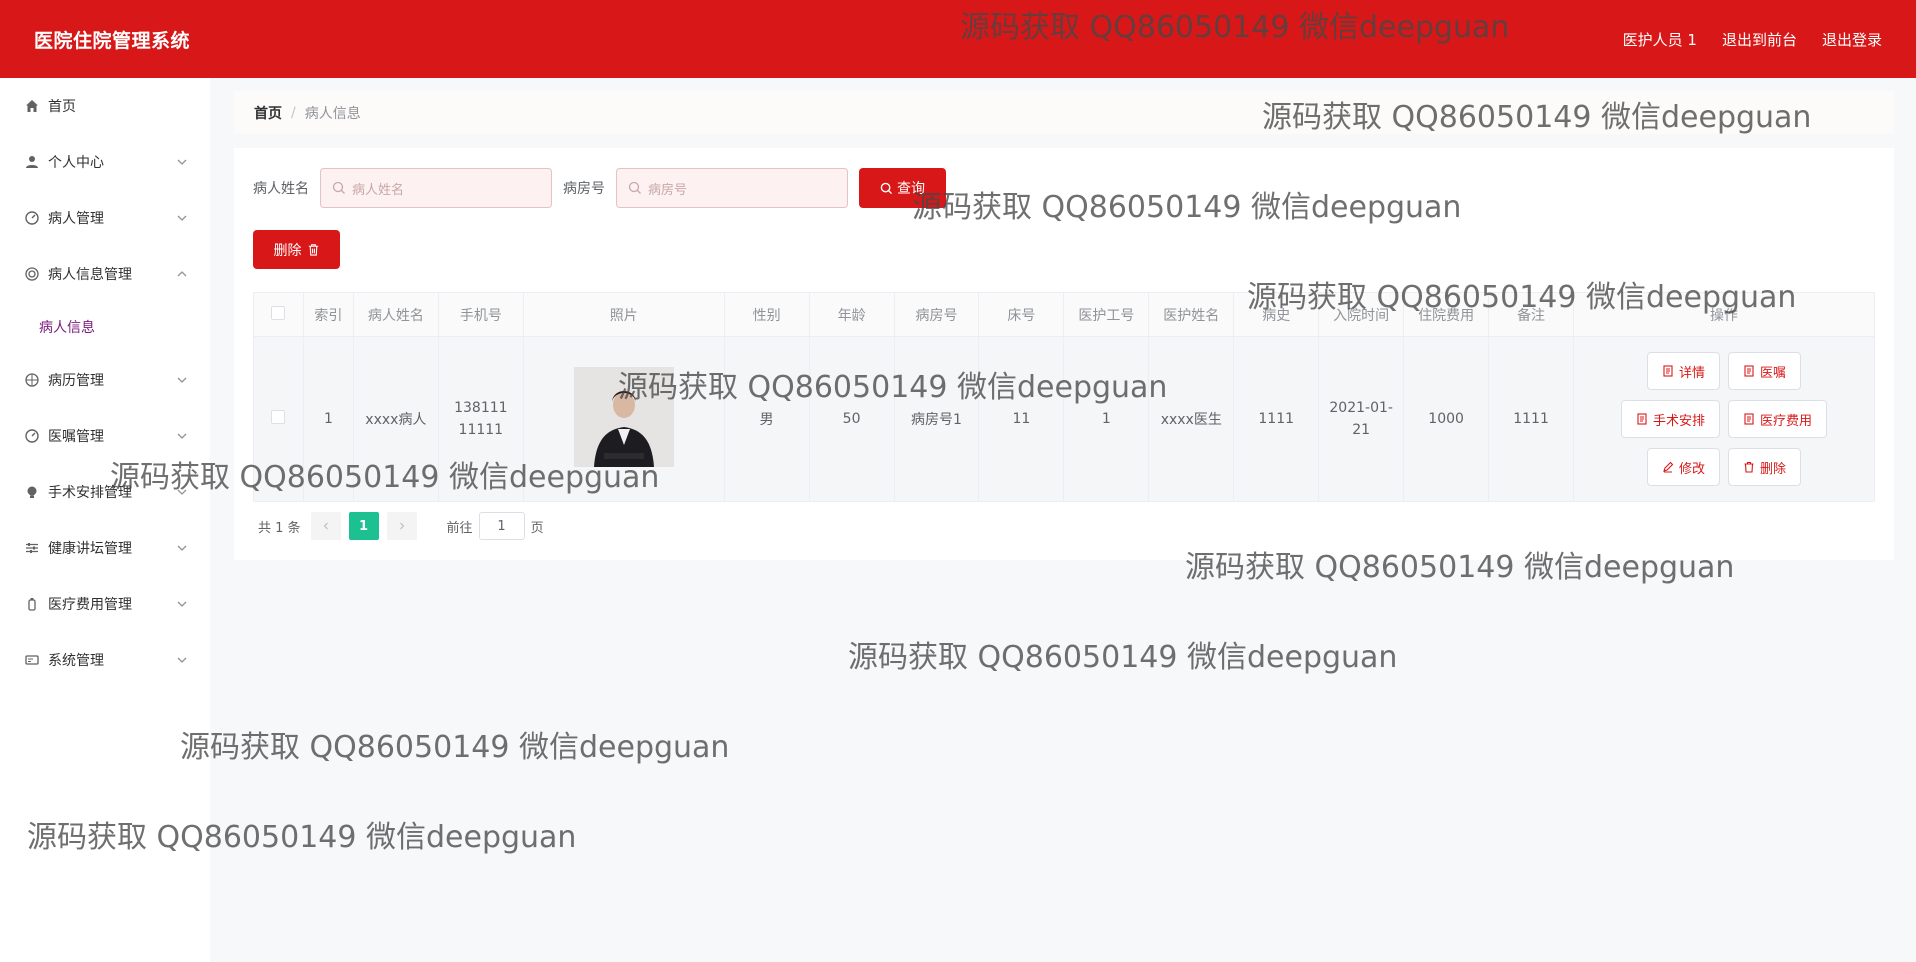  Describe the element at coordinates (32, 548) in the screenshot. I see `sliders-icon` at that location.